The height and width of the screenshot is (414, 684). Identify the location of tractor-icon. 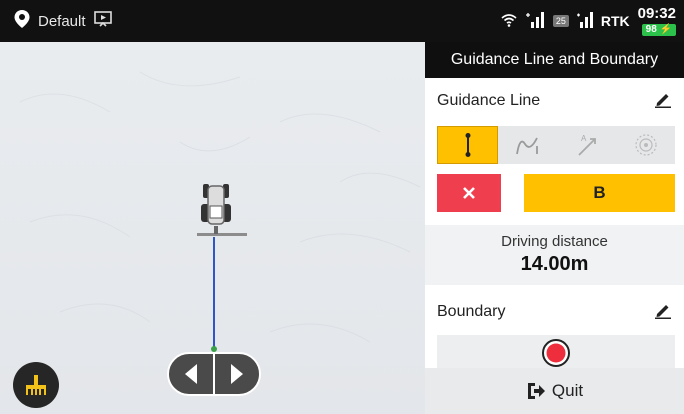
(222, 213).